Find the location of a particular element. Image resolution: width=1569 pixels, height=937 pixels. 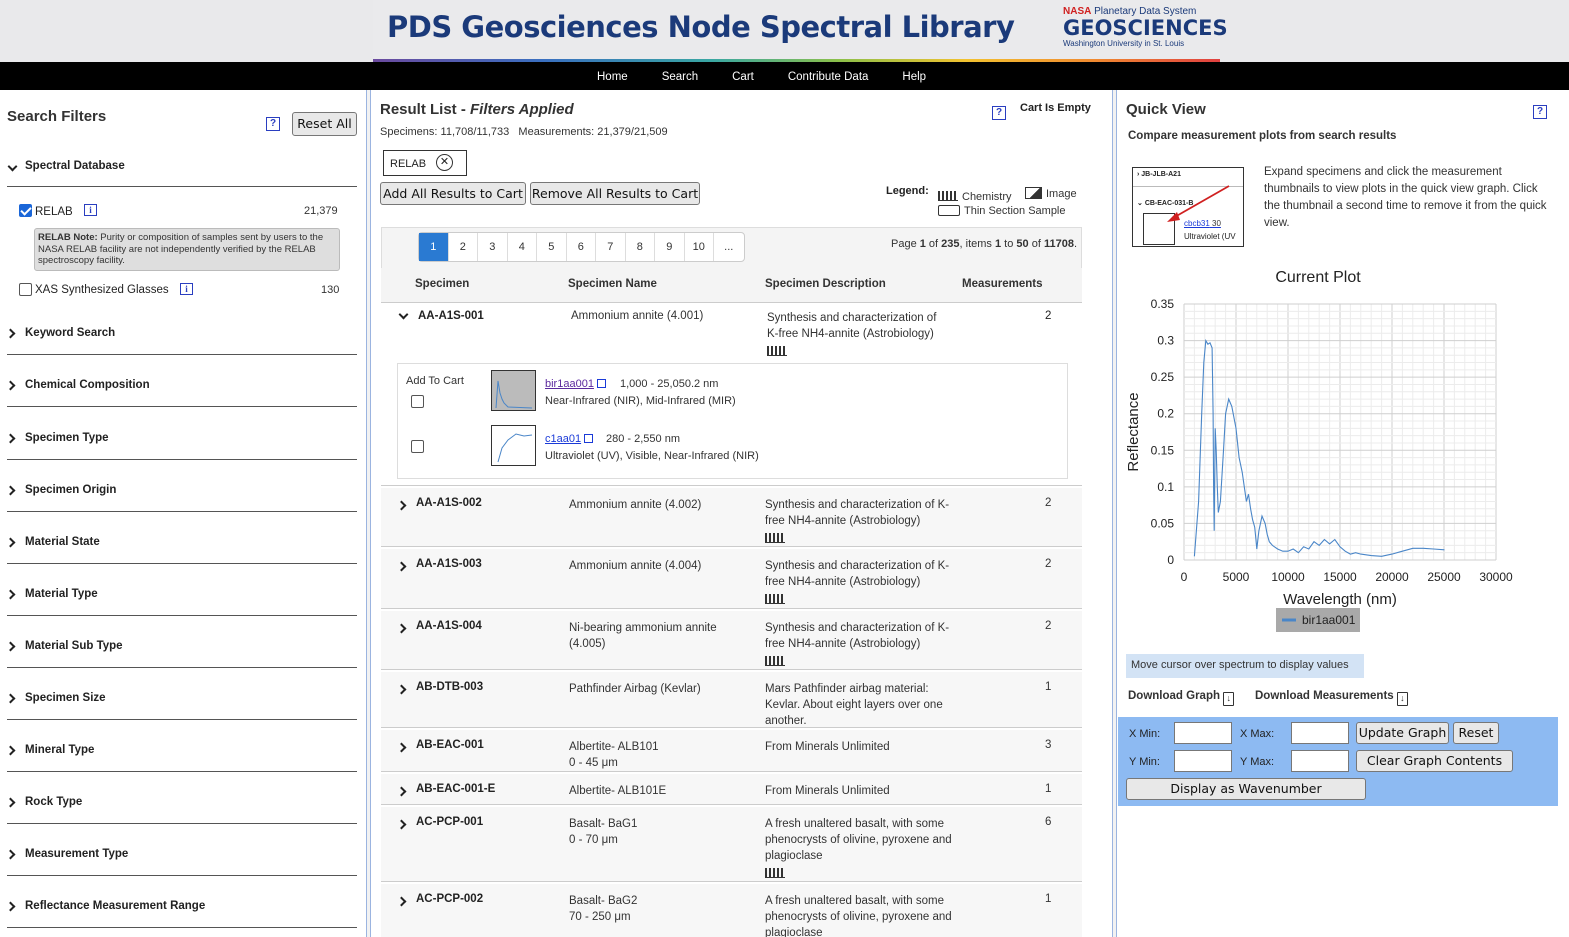

specimen-id: AA-A1S-004 is located at coordinates (449, 626).